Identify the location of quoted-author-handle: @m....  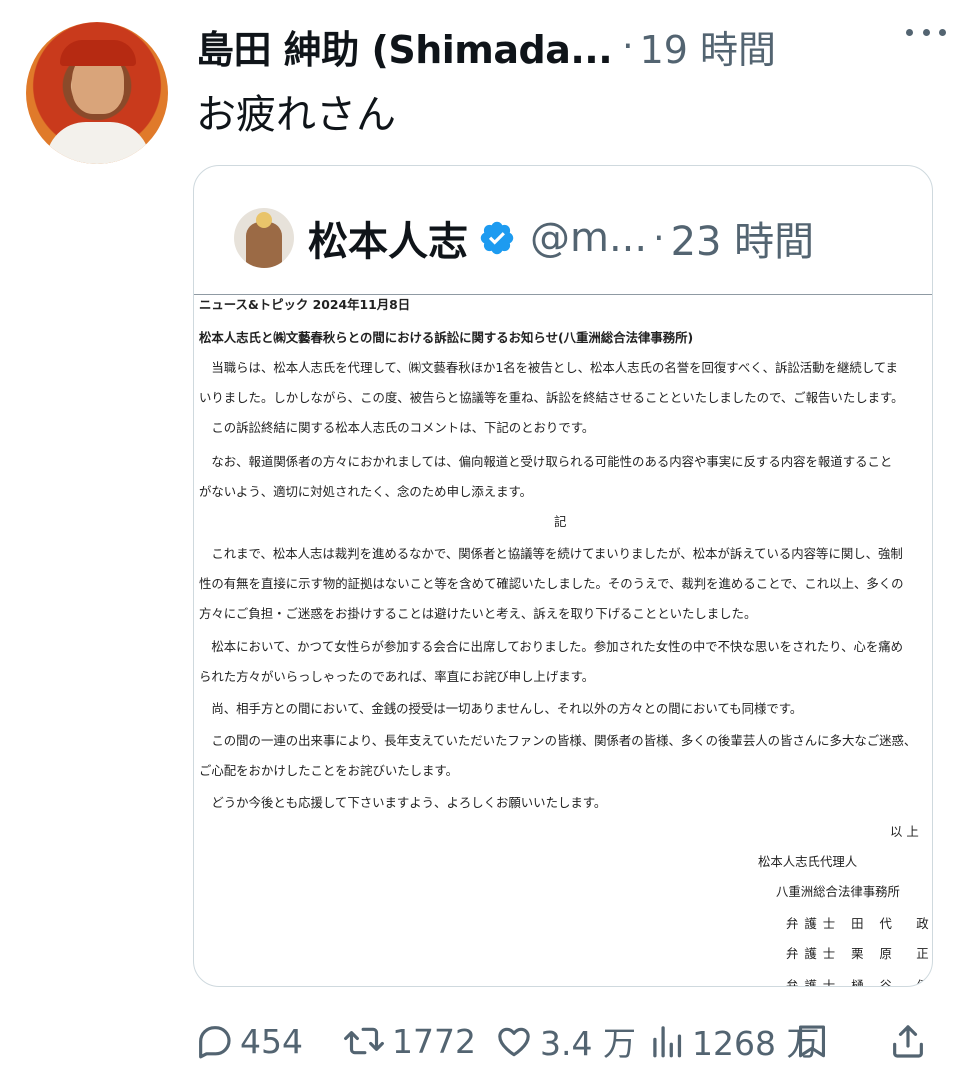
(589, 238).